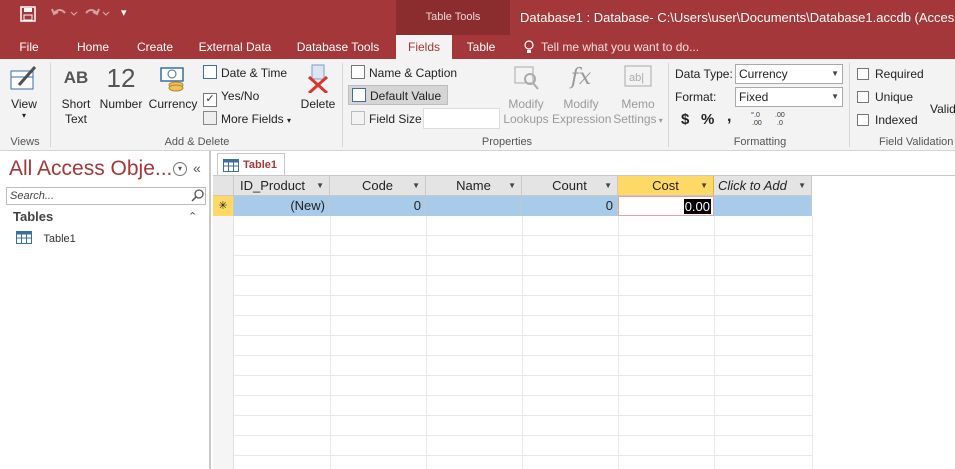 This screenshot has height=469, width=955. I want to click on cell-cost-editing: 0.00, so click(666, 206).